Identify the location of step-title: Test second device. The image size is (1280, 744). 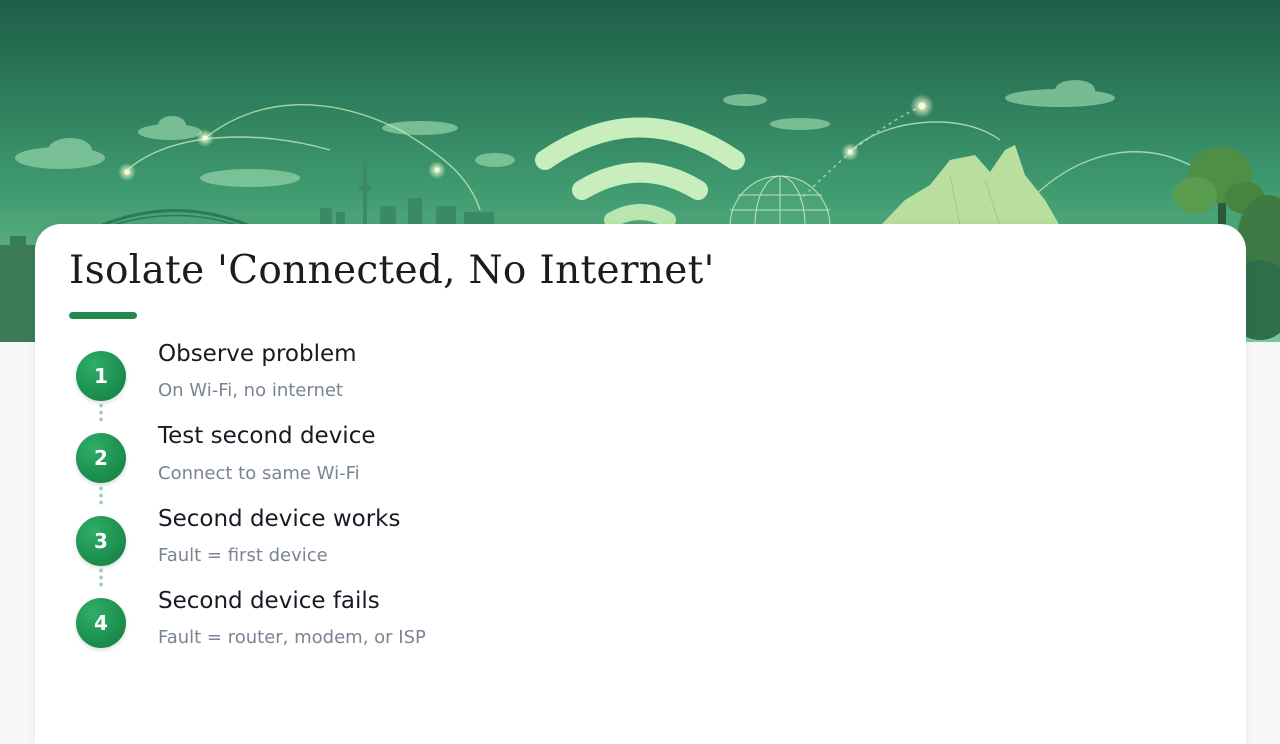
(267, 436).